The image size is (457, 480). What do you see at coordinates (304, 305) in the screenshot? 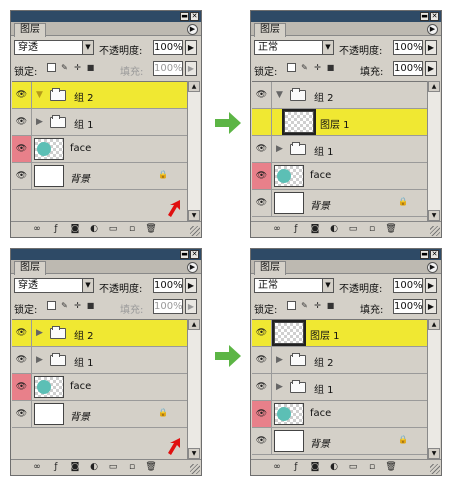
I see `lock-paint-icon: ✎` at bounding box center [304, 305].